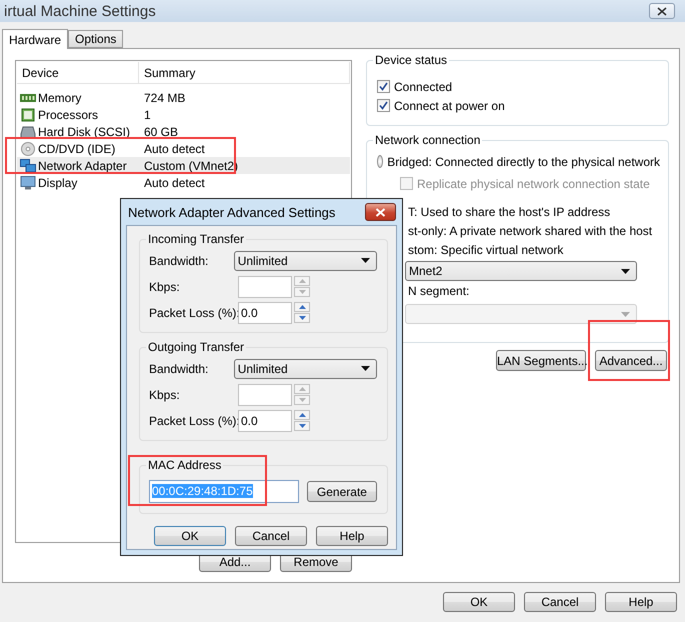  Describe the element at coordinates (380, 161) in the screenshot. I see `radio-button` at that location.